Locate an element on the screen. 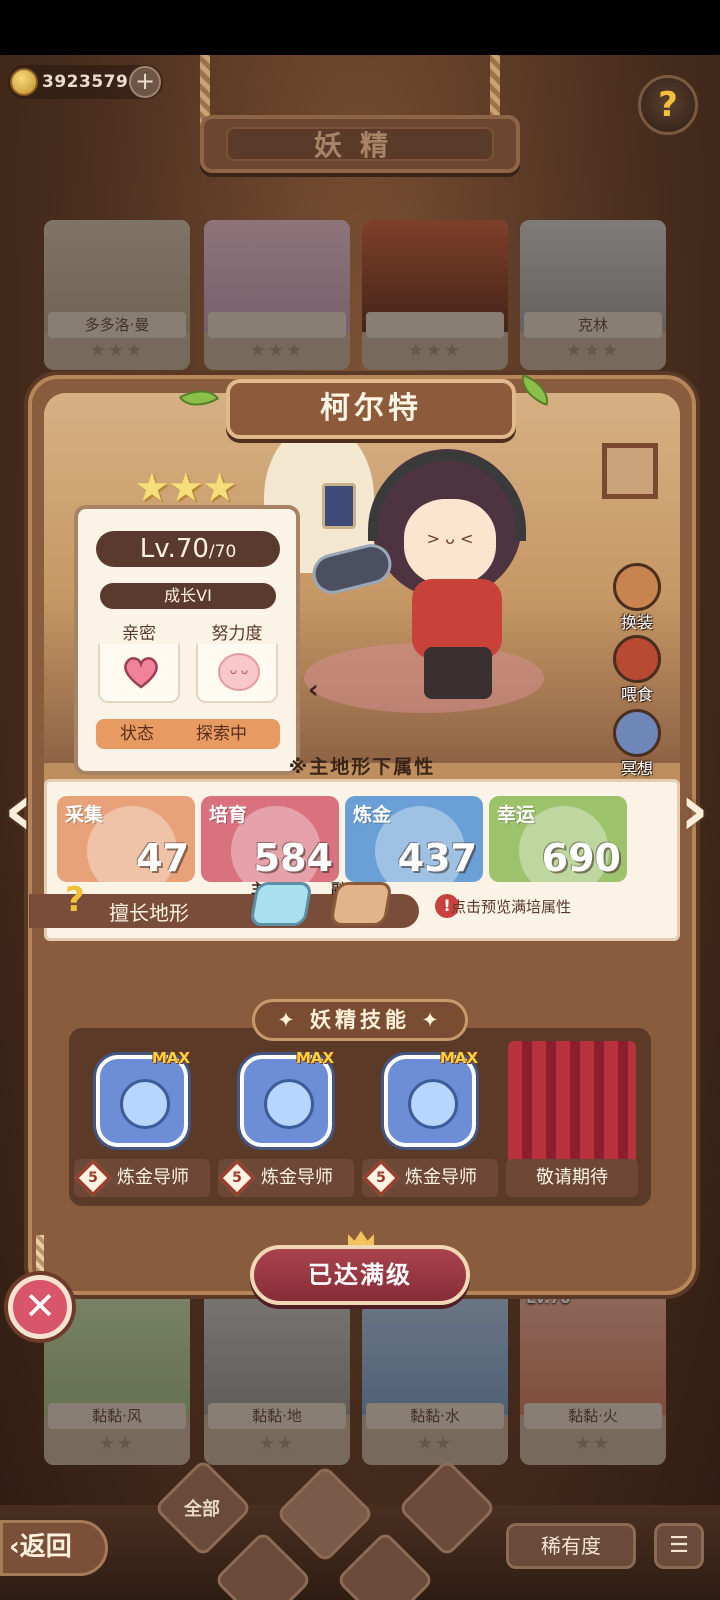  add-coins-button: + is located at coordinates (145, 82).